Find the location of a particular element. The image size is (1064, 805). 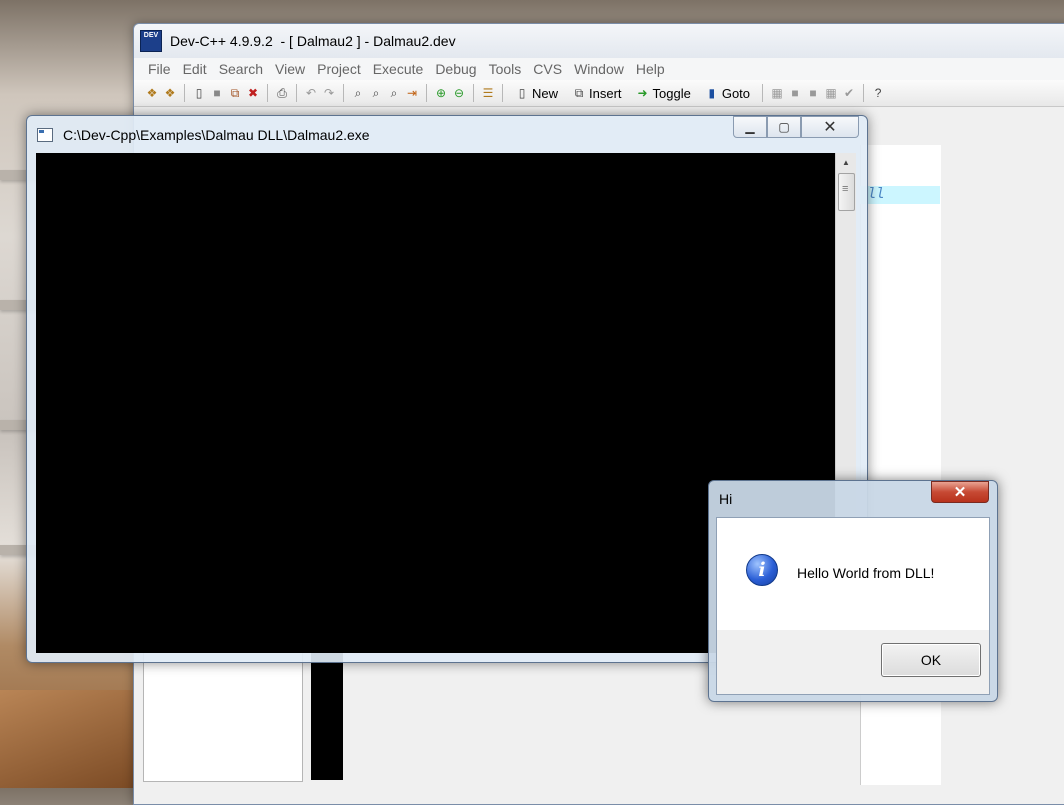

help-icon: ? is located at coordinates (878, 93).